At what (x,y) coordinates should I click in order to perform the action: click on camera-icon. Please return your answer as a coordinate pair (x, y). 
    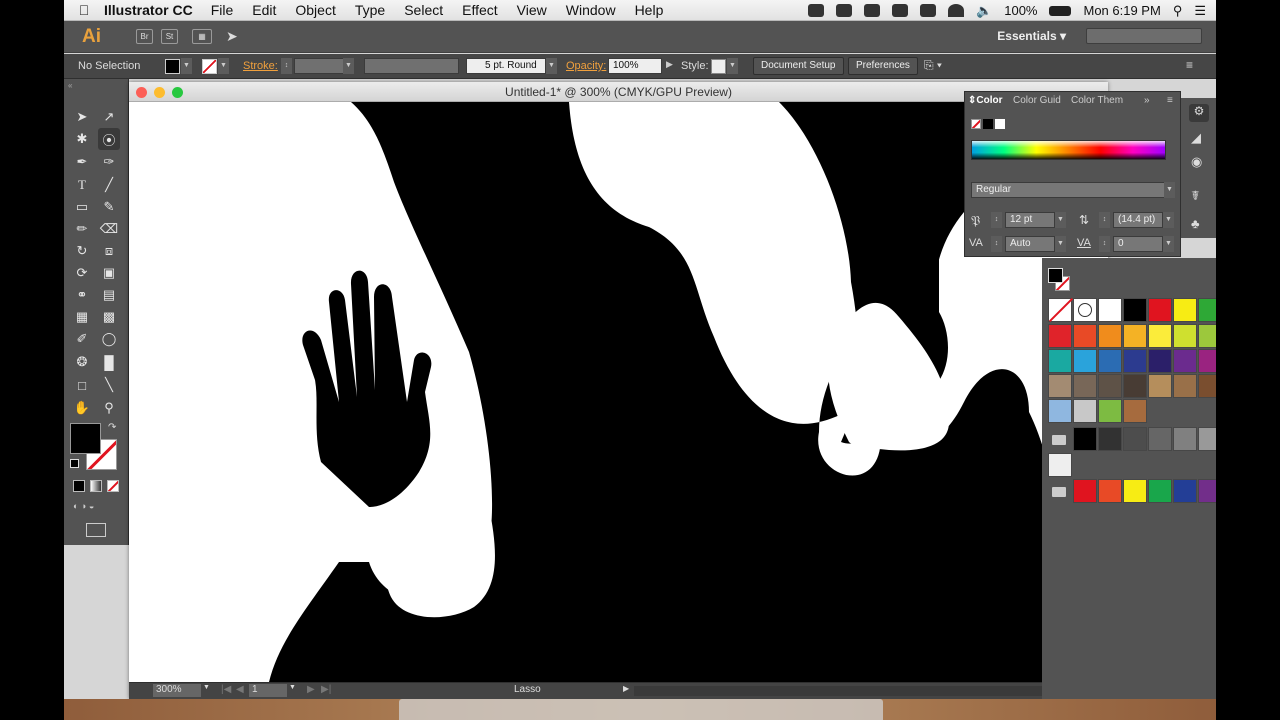
    Looking at the image, I should click on (872, 10).